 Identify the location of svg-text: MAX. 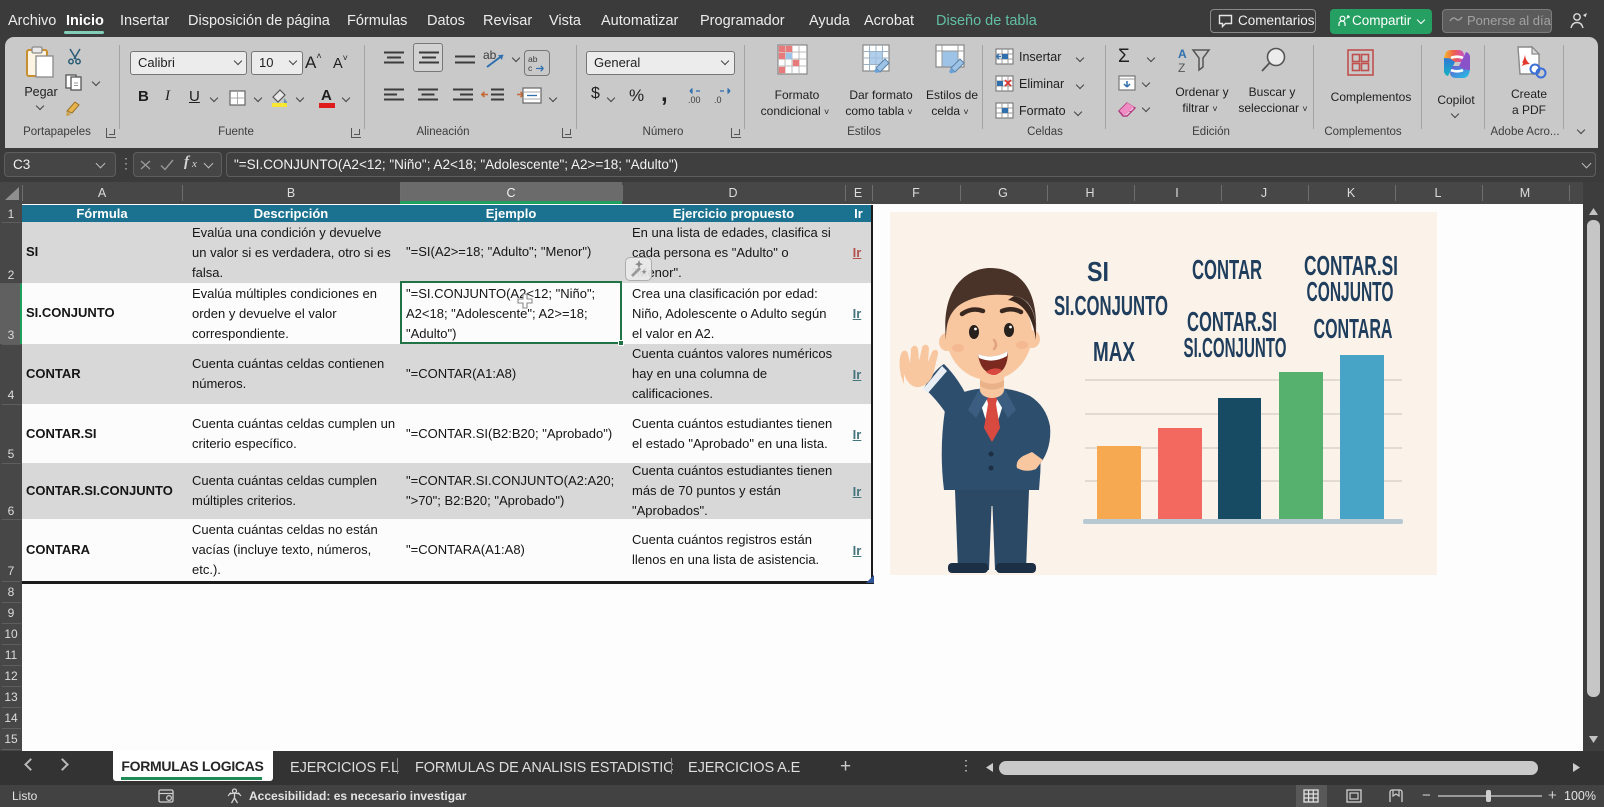
(1114, 351).